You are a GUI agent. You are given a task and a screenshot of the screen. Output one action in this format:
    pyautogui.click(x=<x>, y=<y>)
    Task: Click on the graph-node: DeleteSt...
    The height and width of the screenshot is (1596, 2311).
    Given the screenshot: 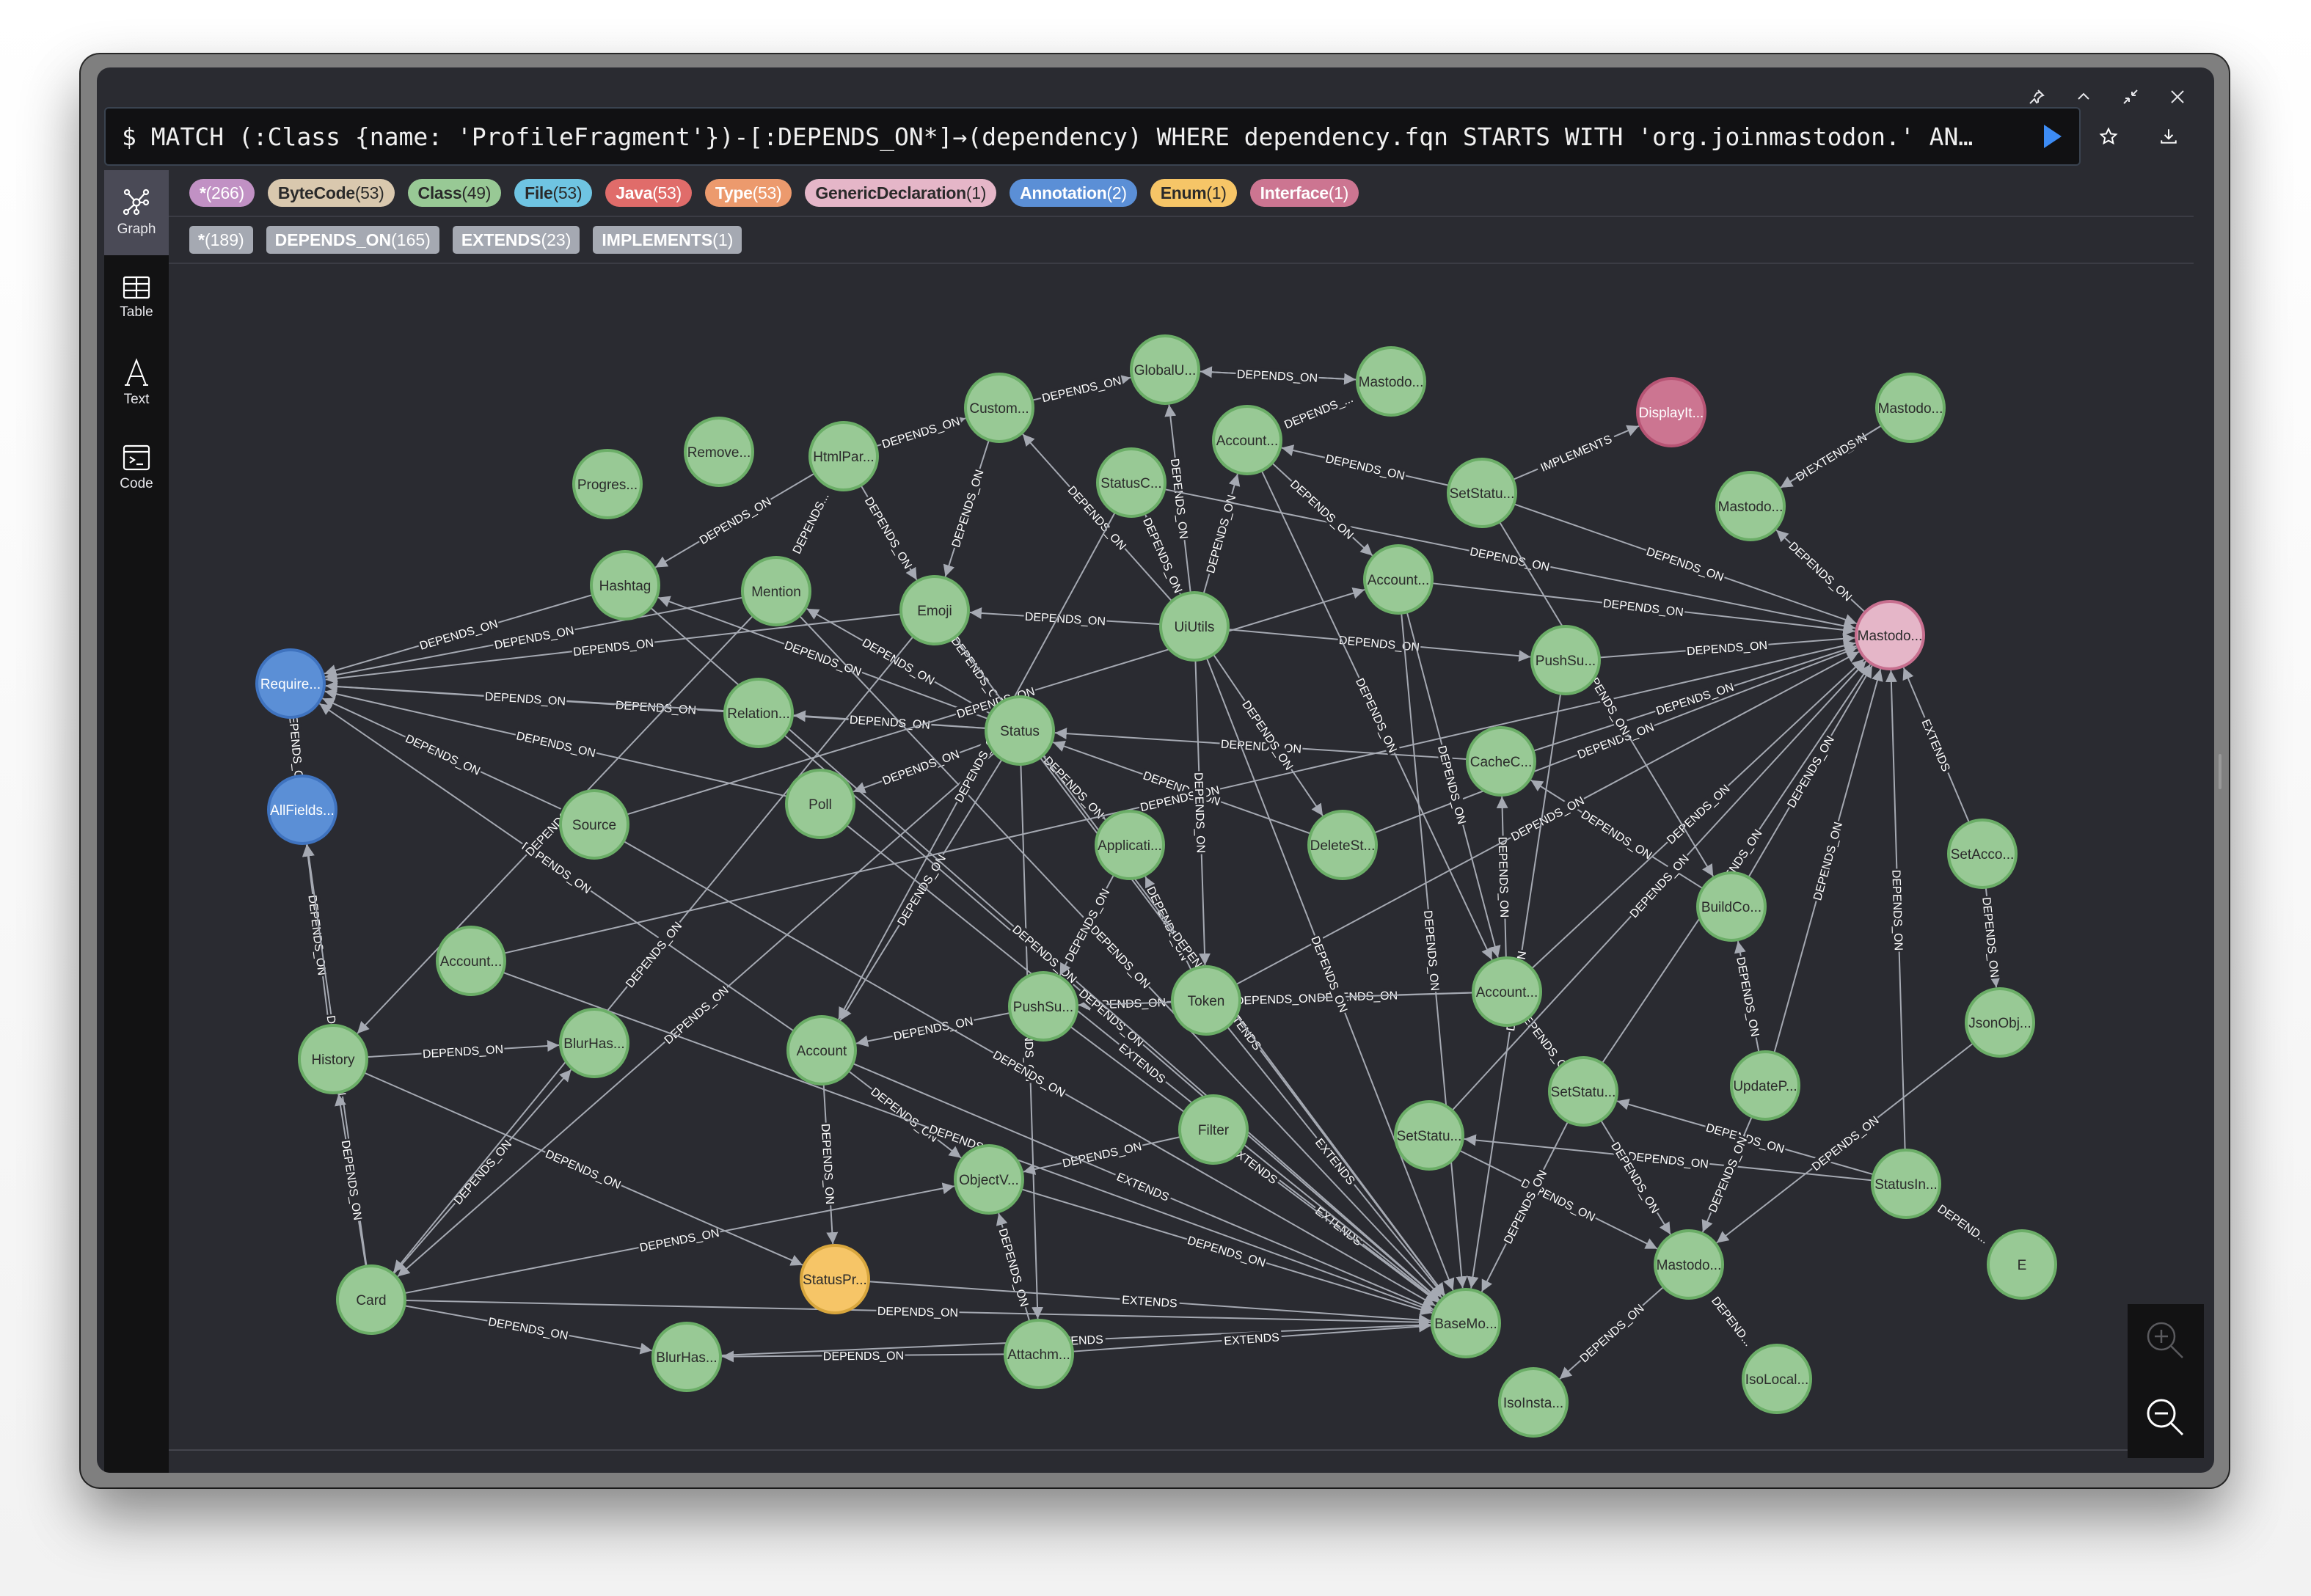 What is the action you would take?
    pyautogui.click(x=1342, y=845)
    